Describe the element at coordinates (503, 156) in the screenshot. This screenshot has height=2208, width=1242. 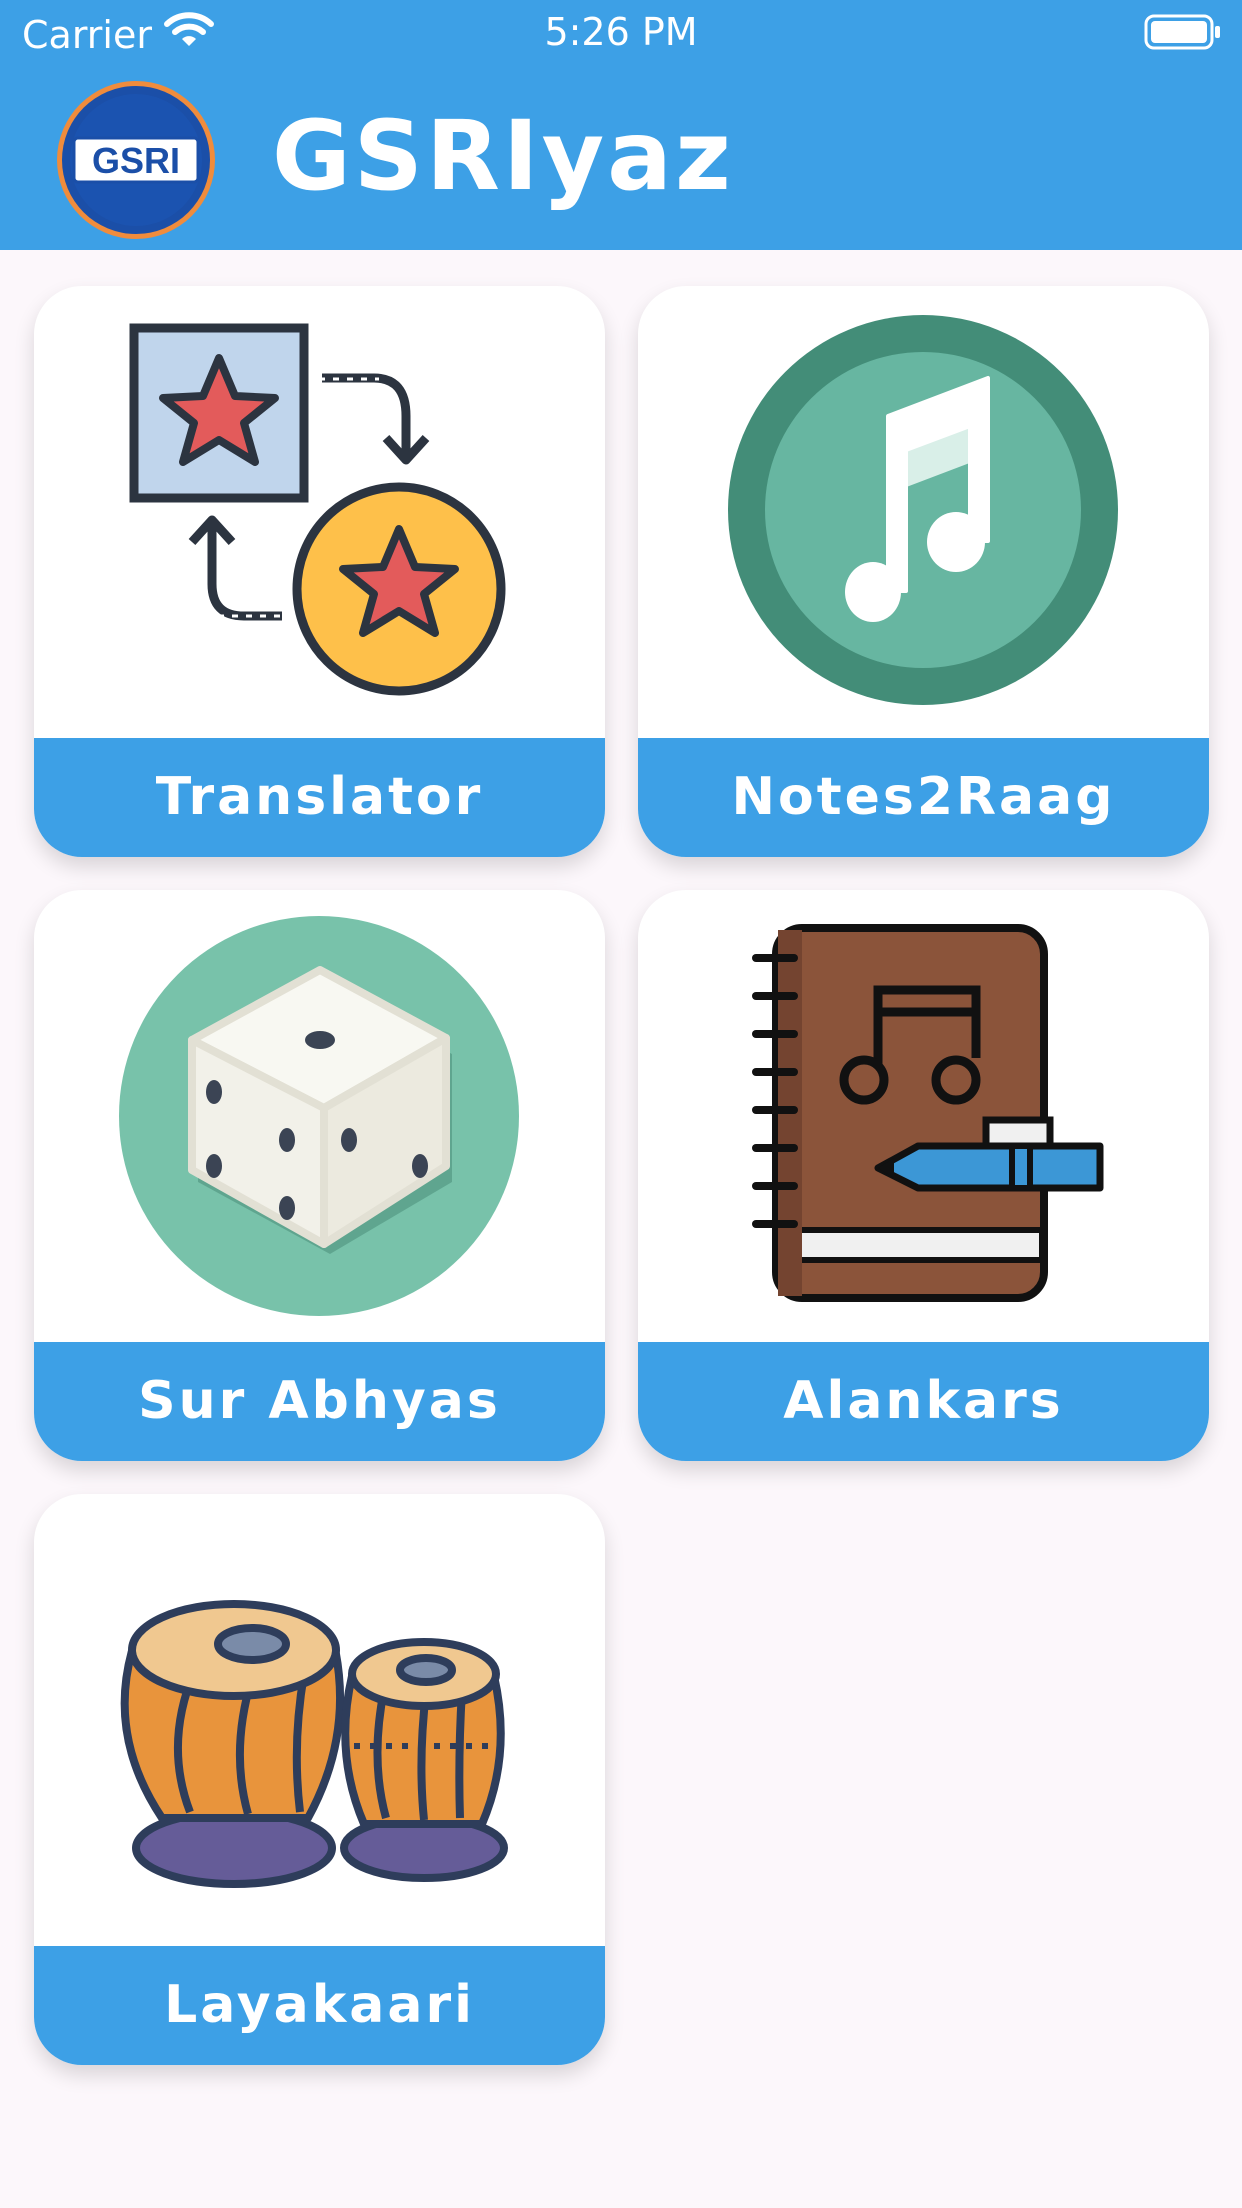
I see `app-title: GSRIyaz` at that location.